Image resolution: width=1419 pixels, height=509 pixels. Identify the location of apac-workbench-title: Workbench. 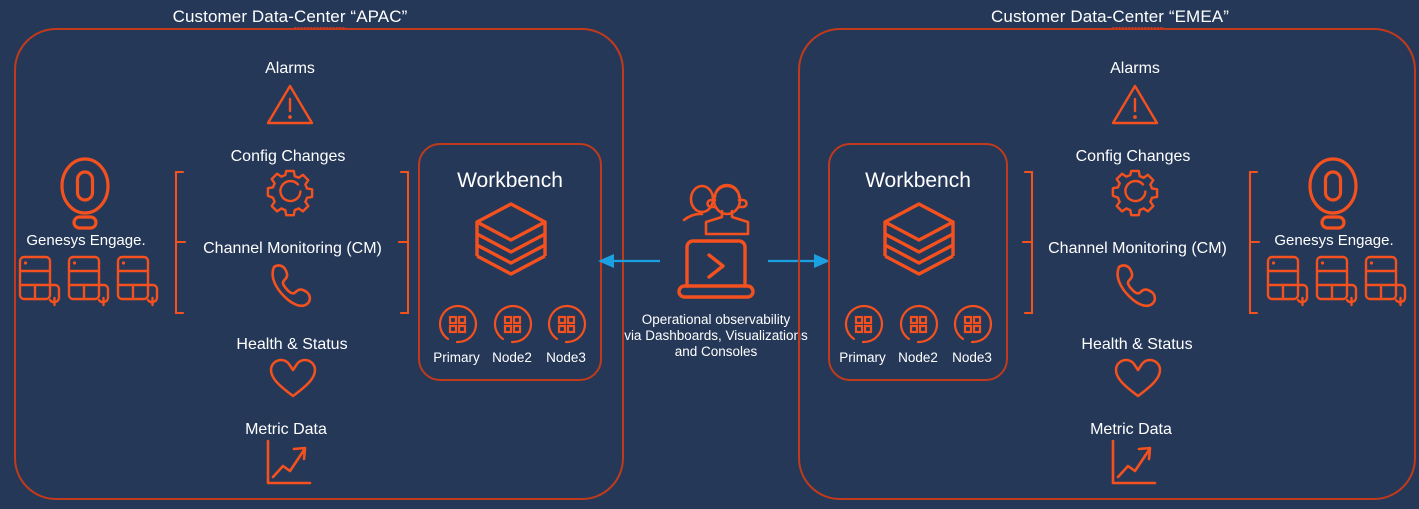
(510, 180).